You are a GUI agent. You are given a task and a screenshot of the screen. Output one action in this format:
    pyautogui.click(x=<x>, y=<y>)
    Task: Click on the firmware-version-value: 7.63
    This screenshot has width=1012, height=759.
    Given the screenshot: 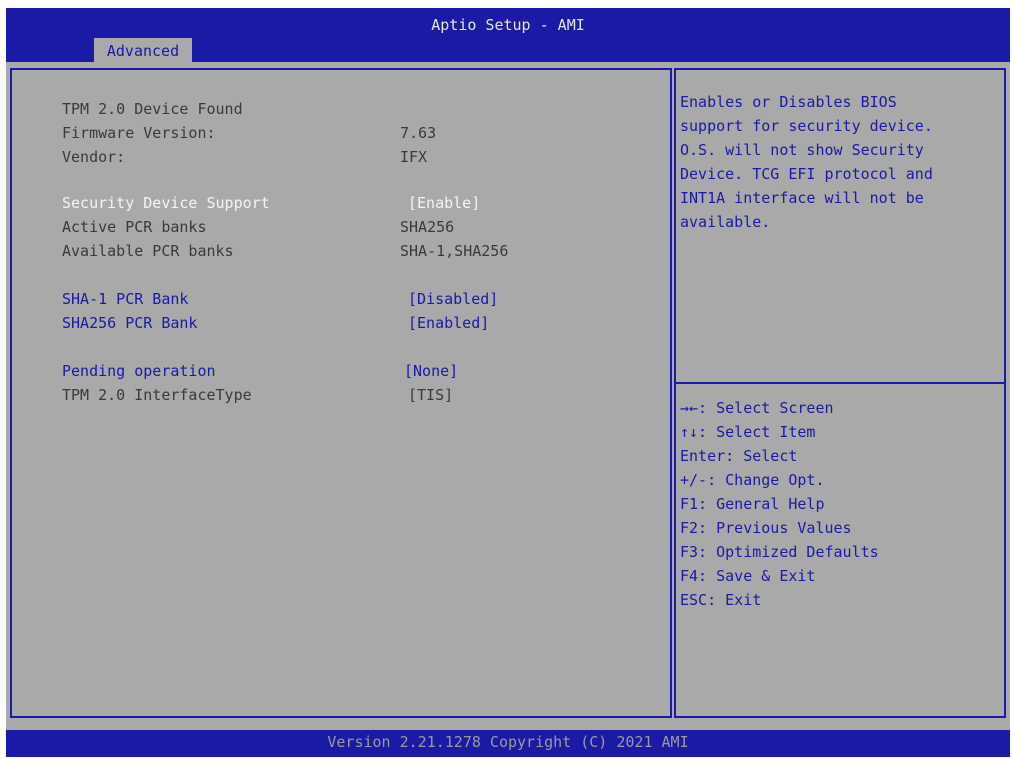 What is the action you would take?
    pyautogui.click(x=418, y=133)
    